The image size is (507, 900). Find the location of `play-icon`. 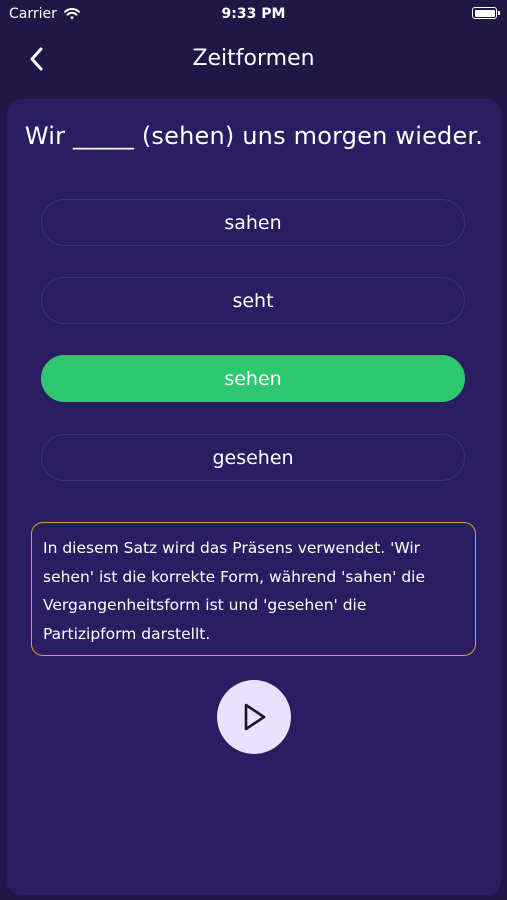

play-icon is located at coordinates (255, 717).